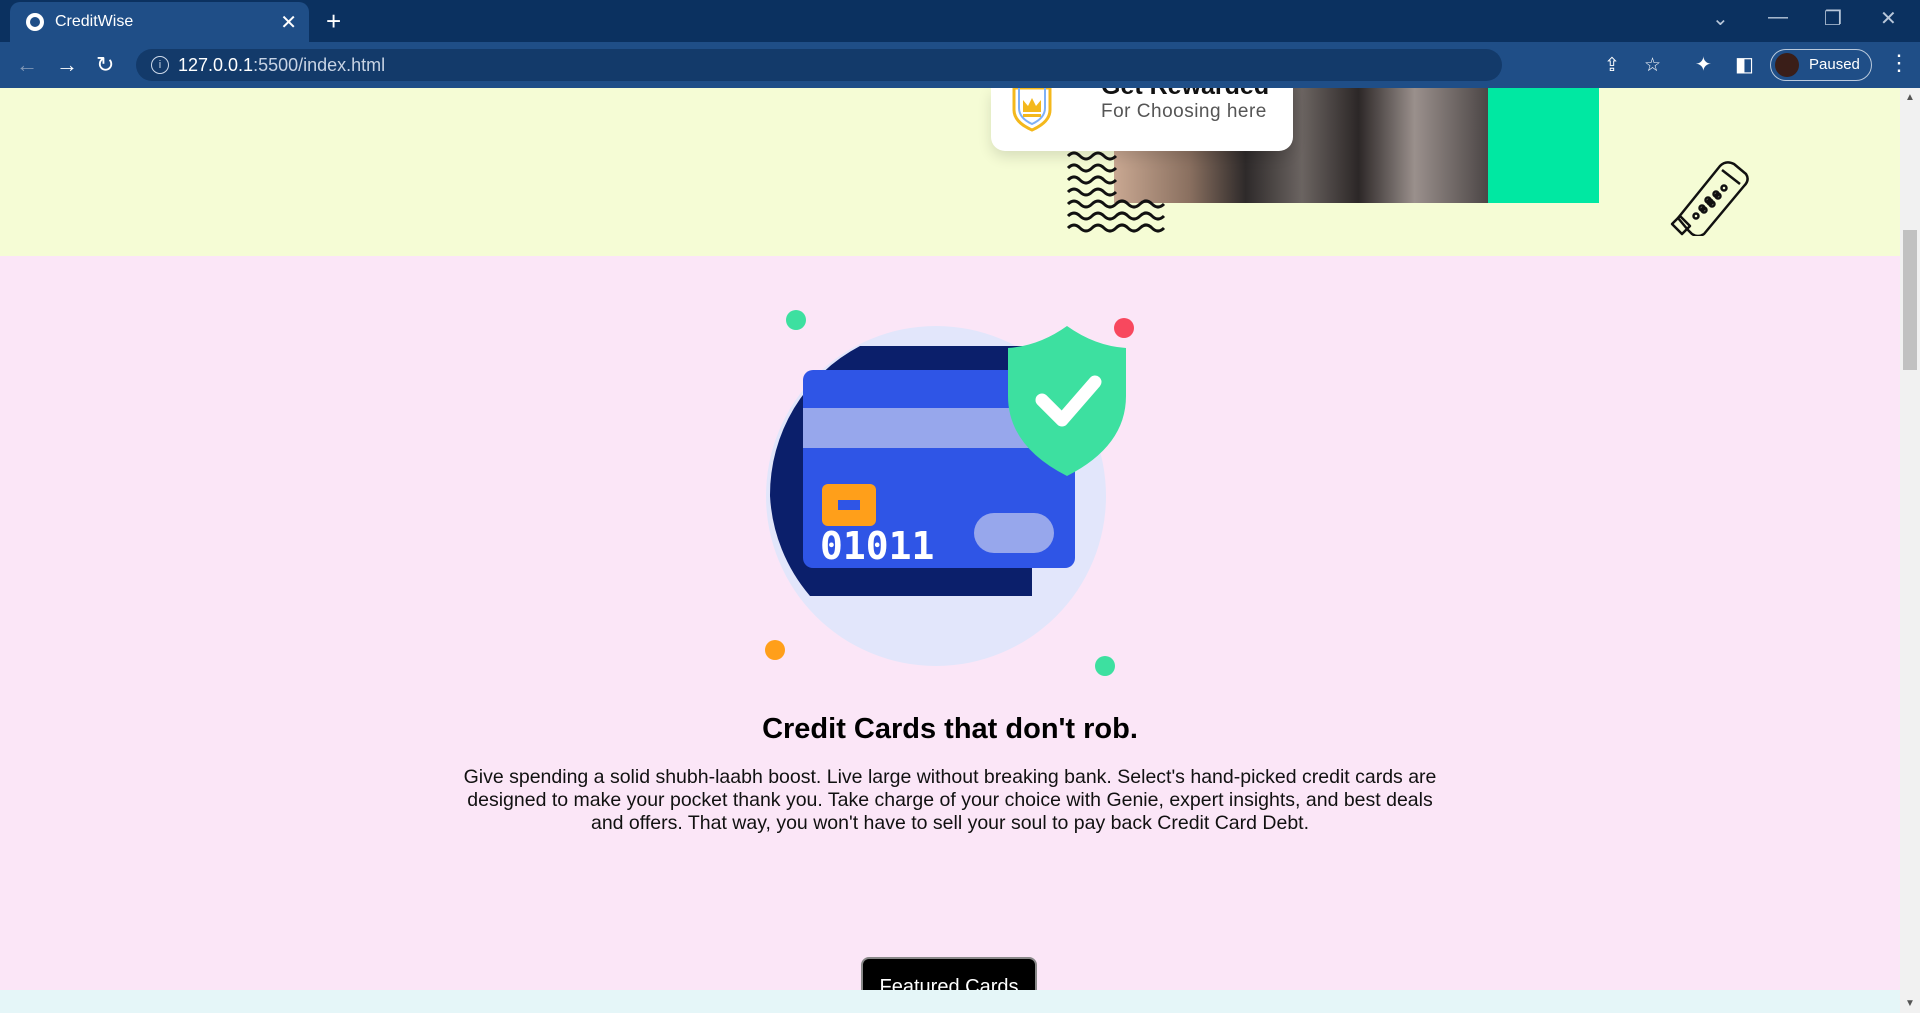 Image resolution: width=1920 pixels, height=1013 pixels. Describe the element at coordinates (1834, 64) in the screenshot. I see `profile-label: Paused` at that location.